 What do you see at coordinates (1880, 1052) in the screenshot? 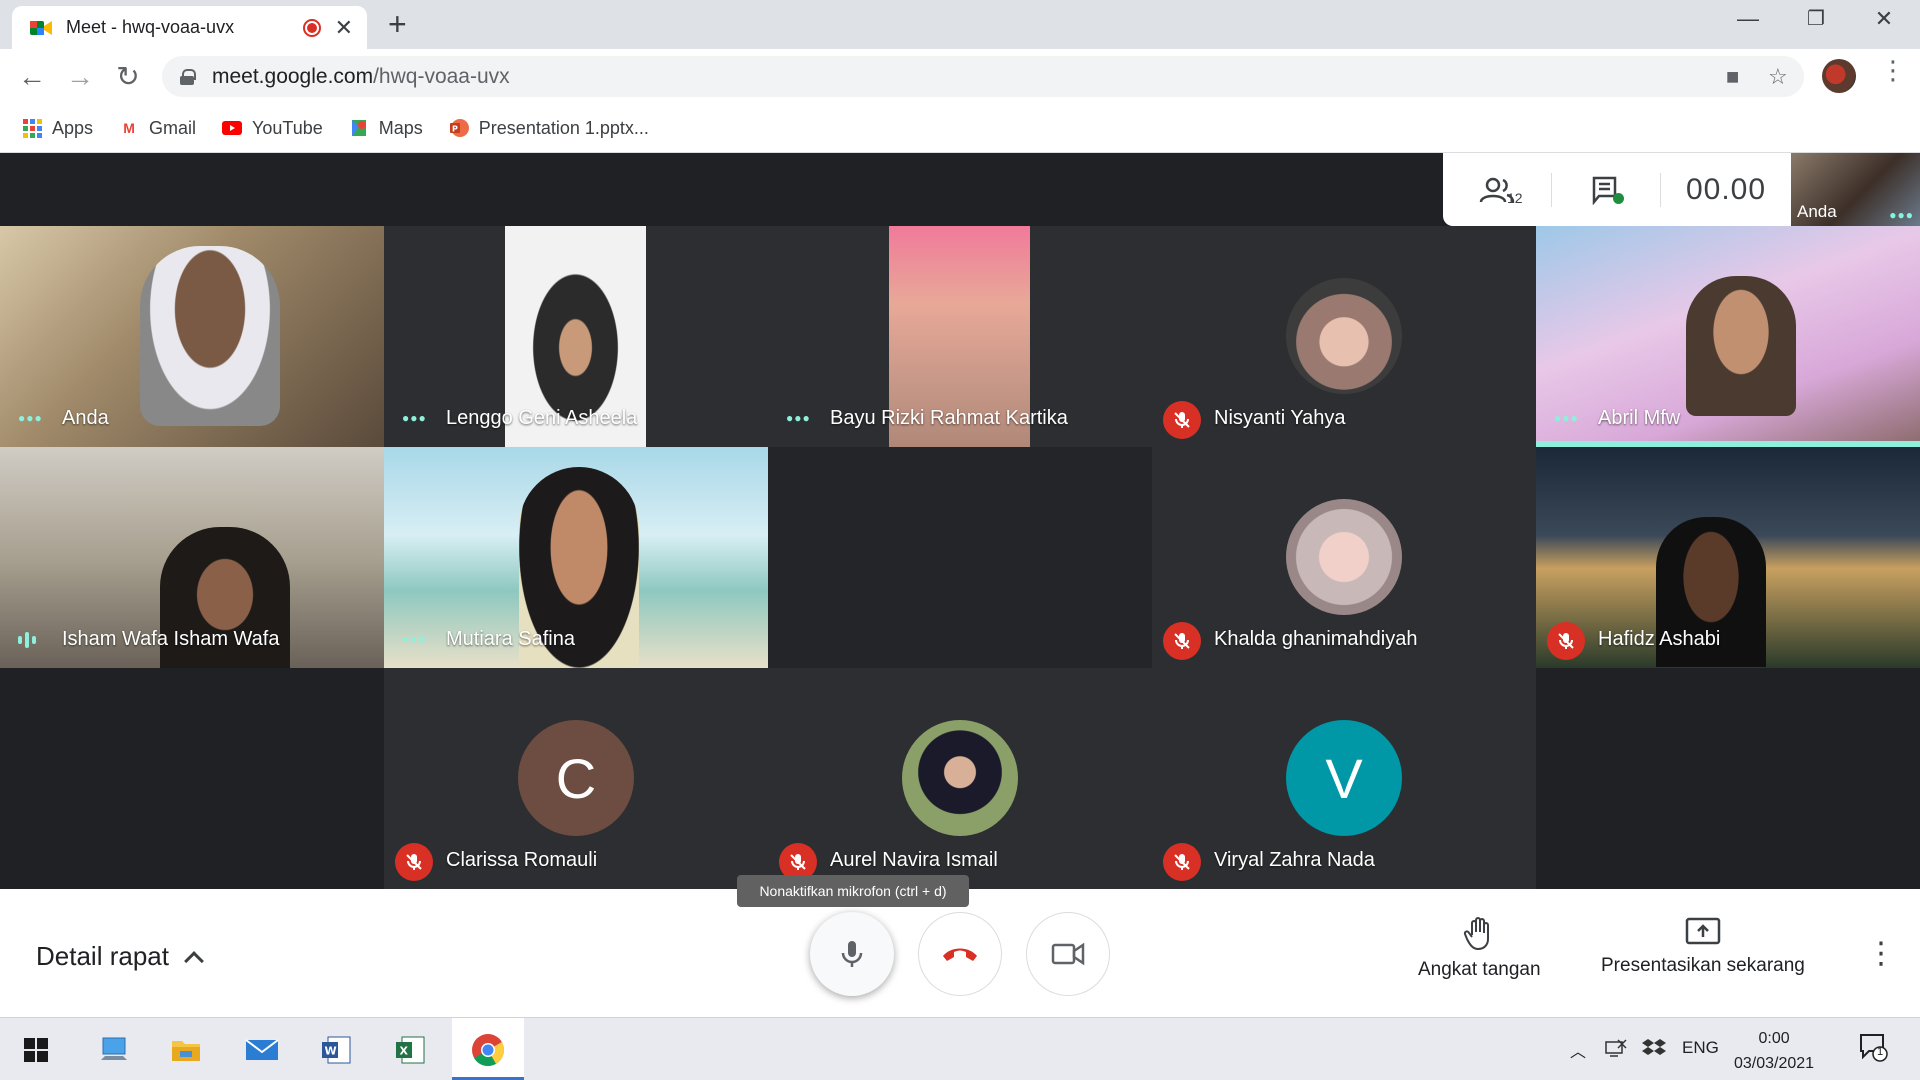
I see `notification-count: 1` at bounding box center [1880, 1052].